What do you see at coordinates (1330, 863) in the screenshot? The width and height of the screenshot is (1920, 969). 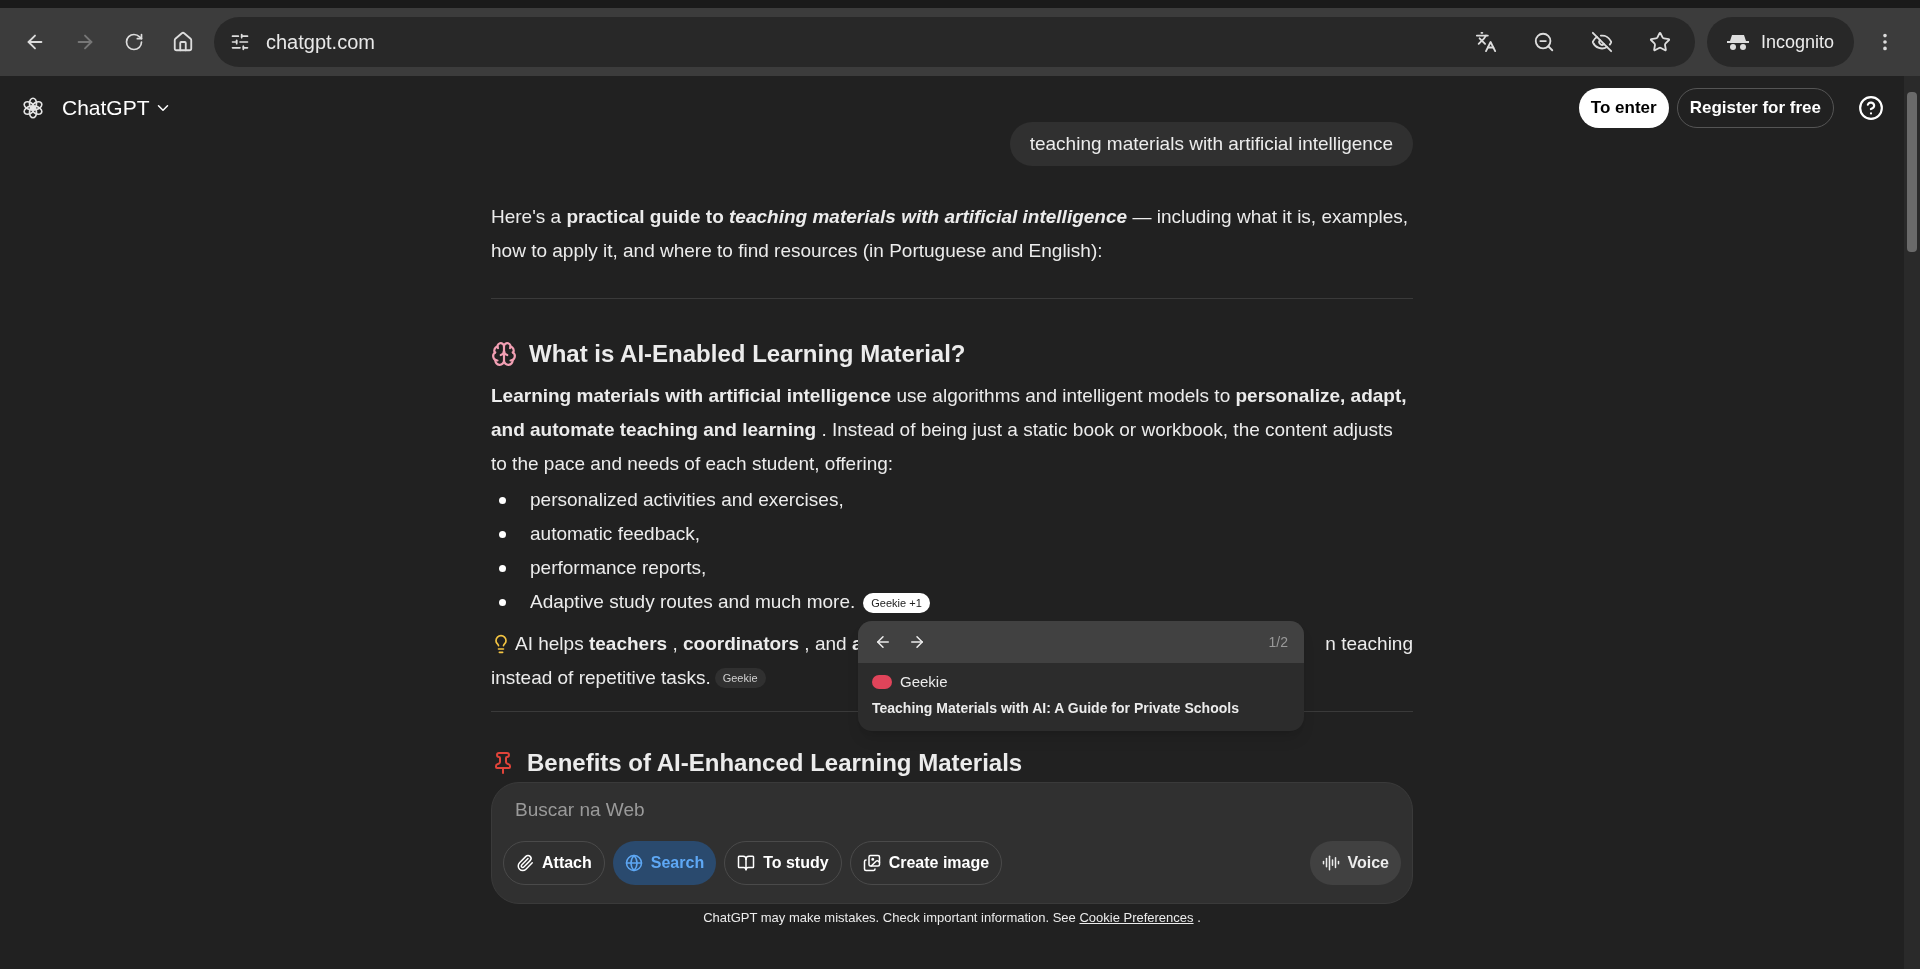 I see `audio-lines-icon` at bounding box center [1330, 863].